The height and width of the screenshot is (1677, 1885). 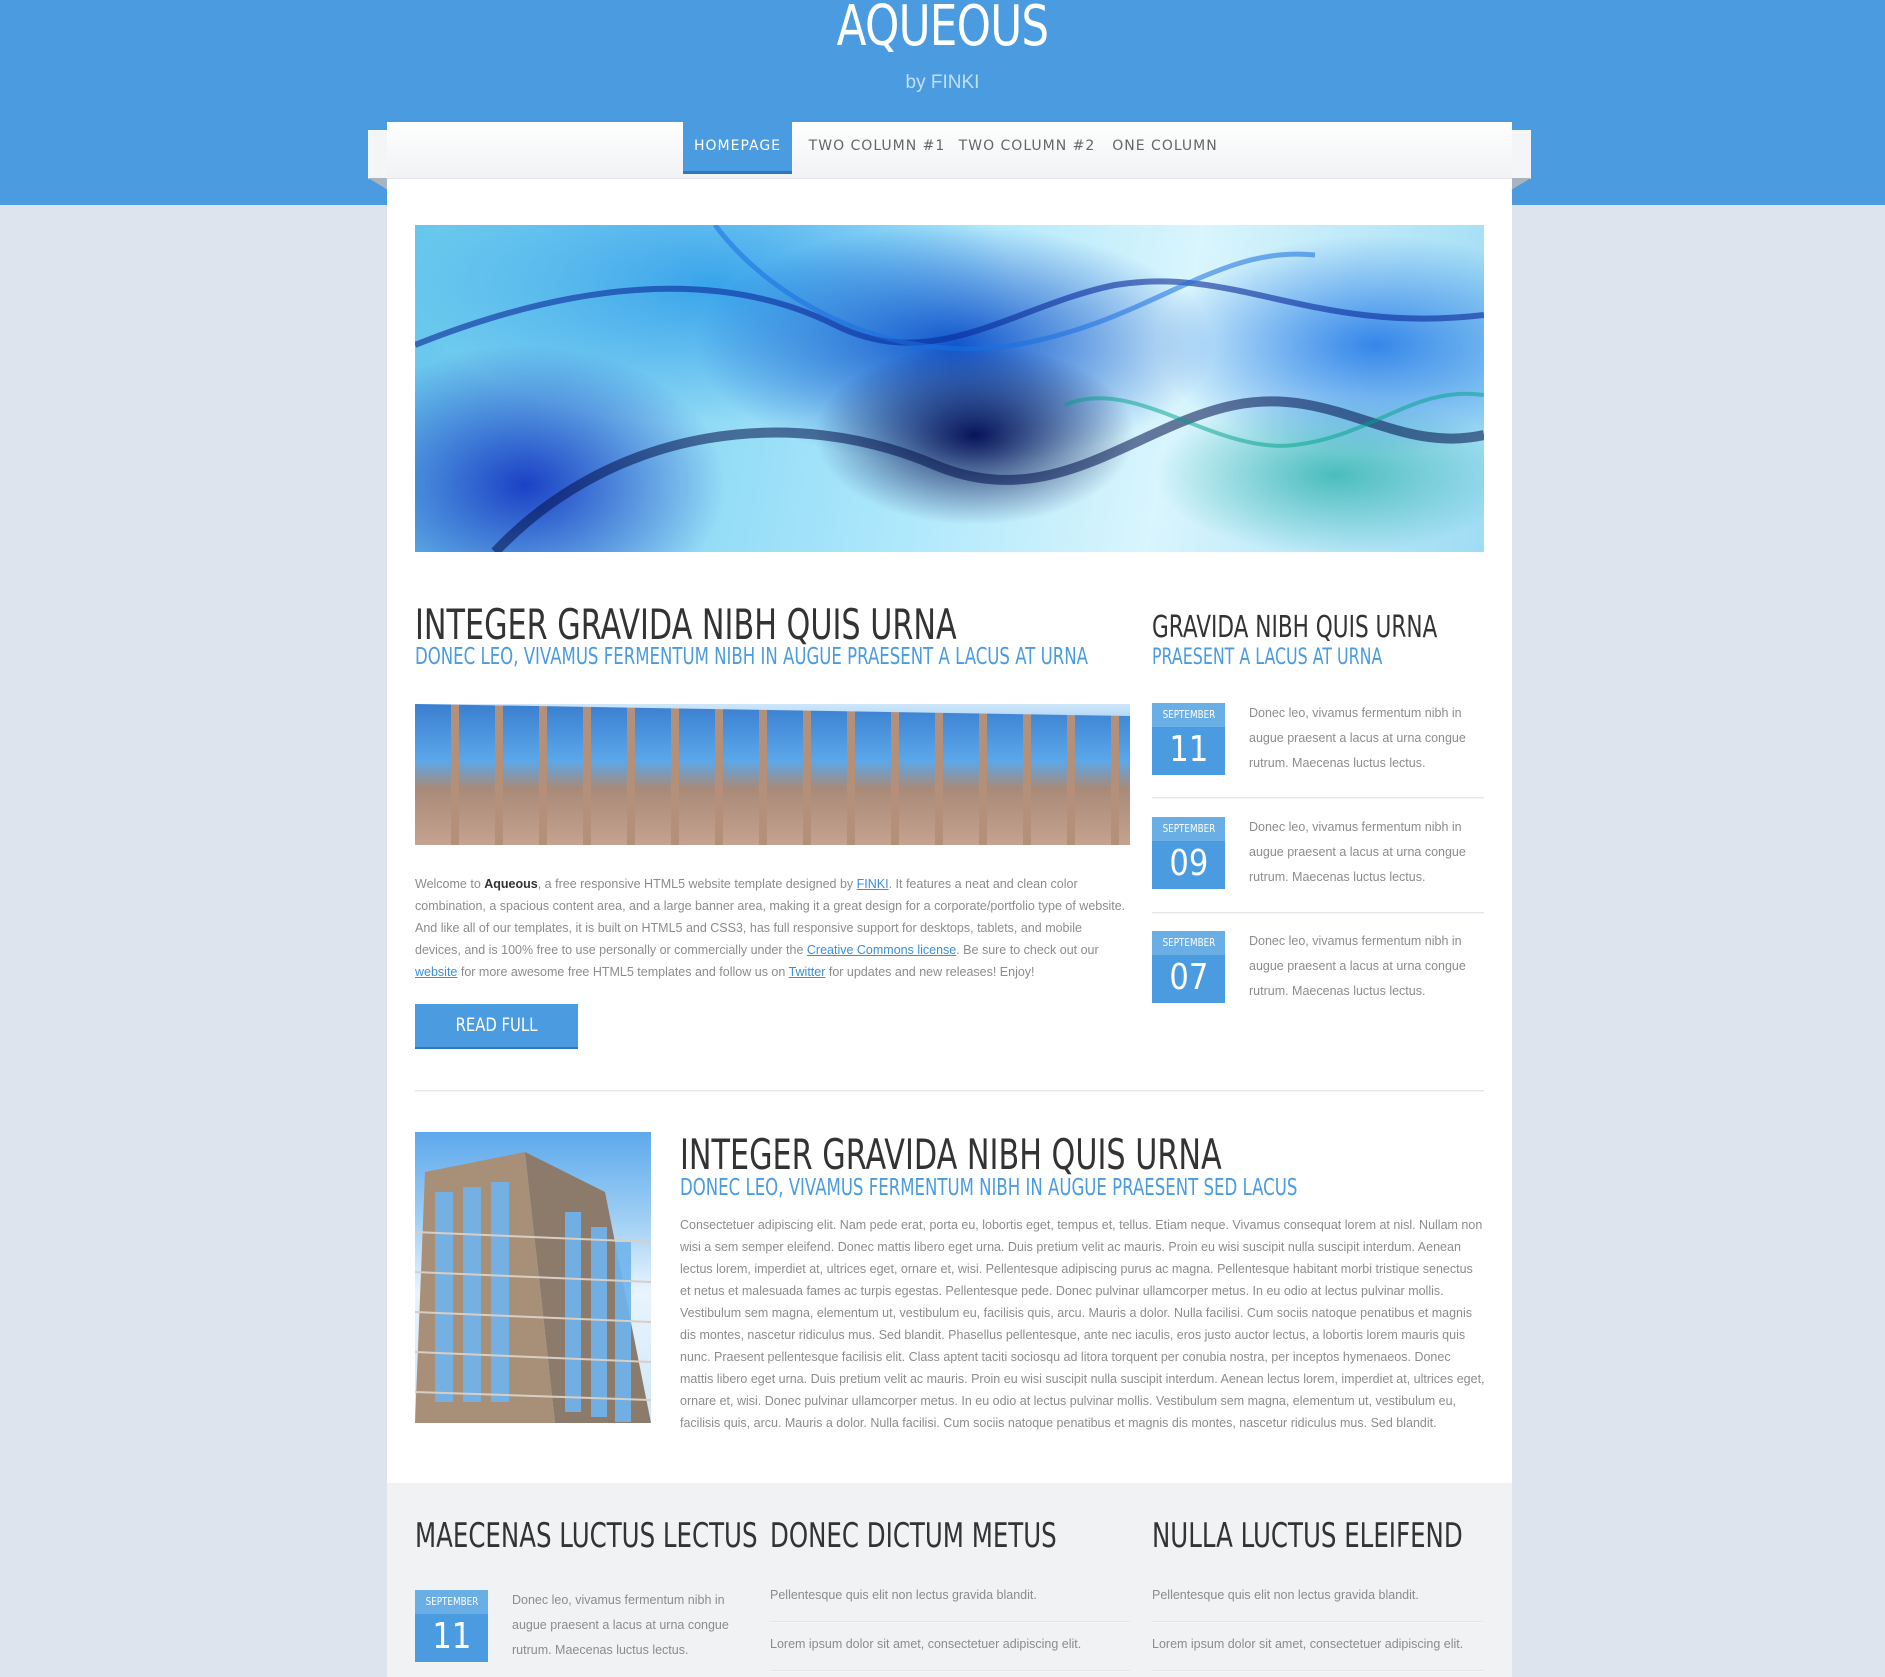 What do you see at coordinates (949, 1091) in the screenshot?
I see `section-divider` at bounding box center [949, 1091].